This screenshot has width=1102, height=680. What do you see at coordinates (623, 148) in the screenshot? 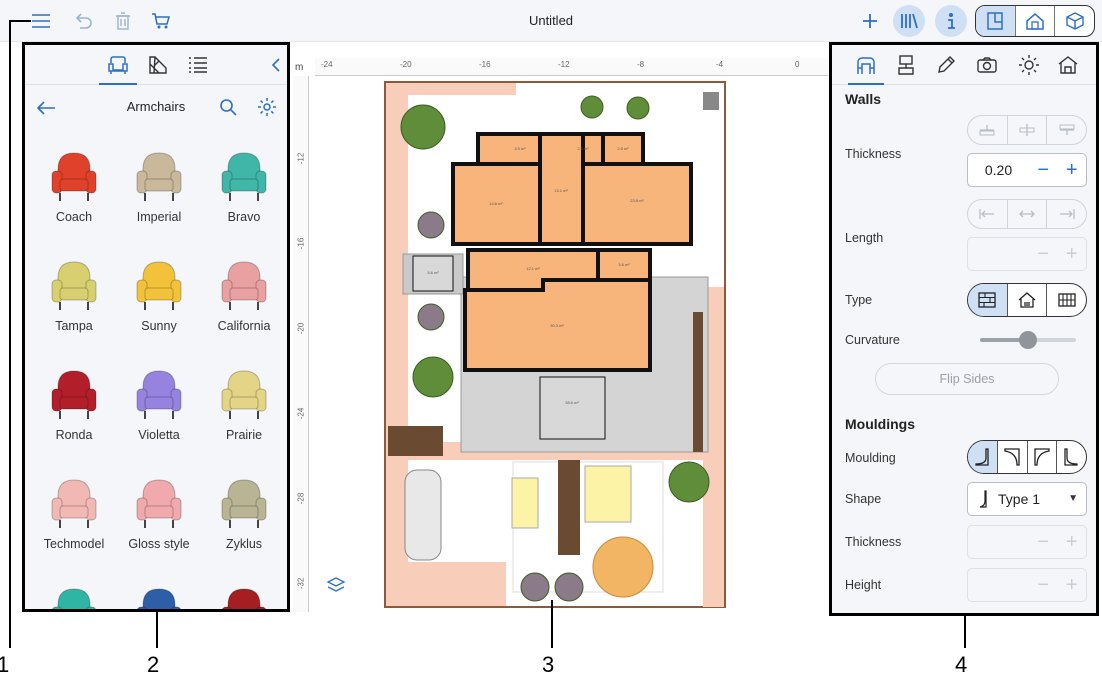
I see `room-area-label: 2.5 m²` at bounding box center [623, 148].